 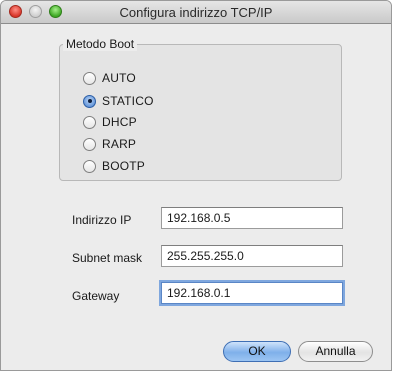 I want to click on ok-button: OK, so click(x=257, y=351).